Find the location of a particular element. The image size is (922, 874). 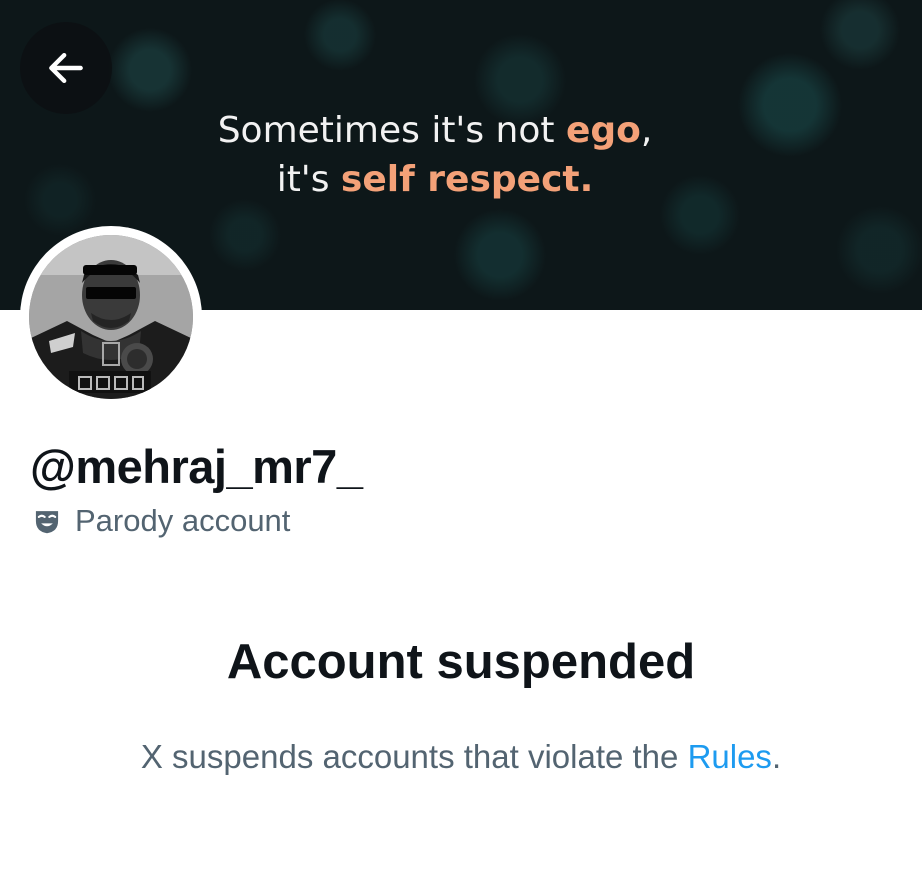

avatar is located at coordinates (111, 317).